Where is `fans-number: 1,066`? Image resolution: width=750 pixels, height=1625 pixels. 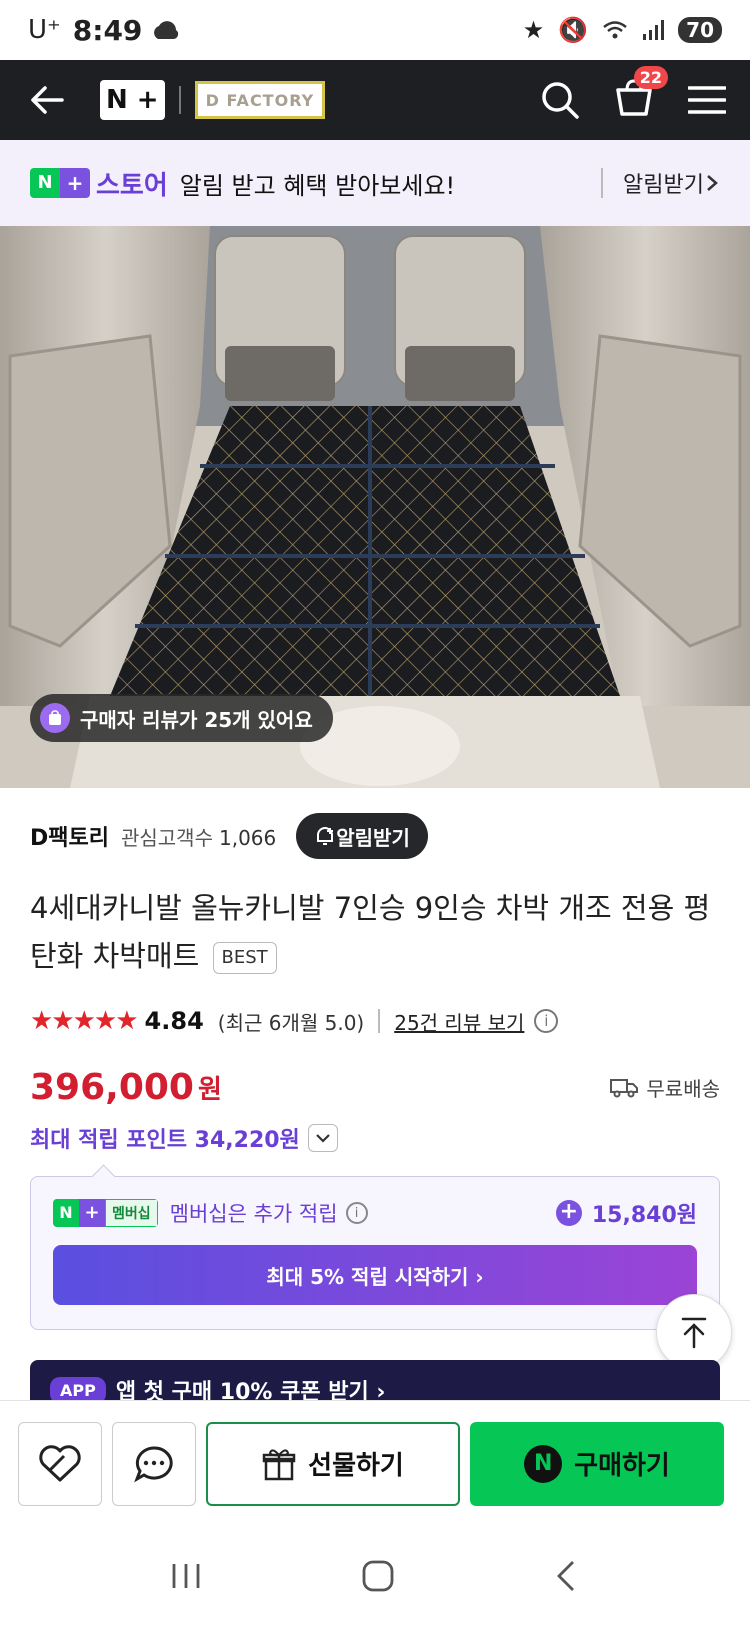 fans-number: 1,066 is located at coordinates (247, 837).